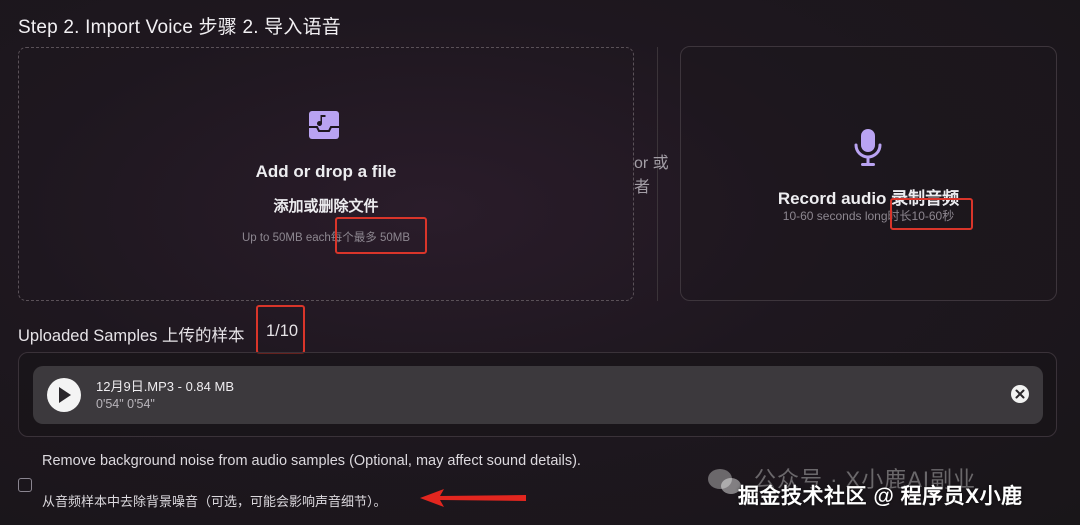  What do you see at coordinates (125, 404) in the screenshot?
I see `sample-duration: 0'54" 0'54"` at bounding box center [125, 404].